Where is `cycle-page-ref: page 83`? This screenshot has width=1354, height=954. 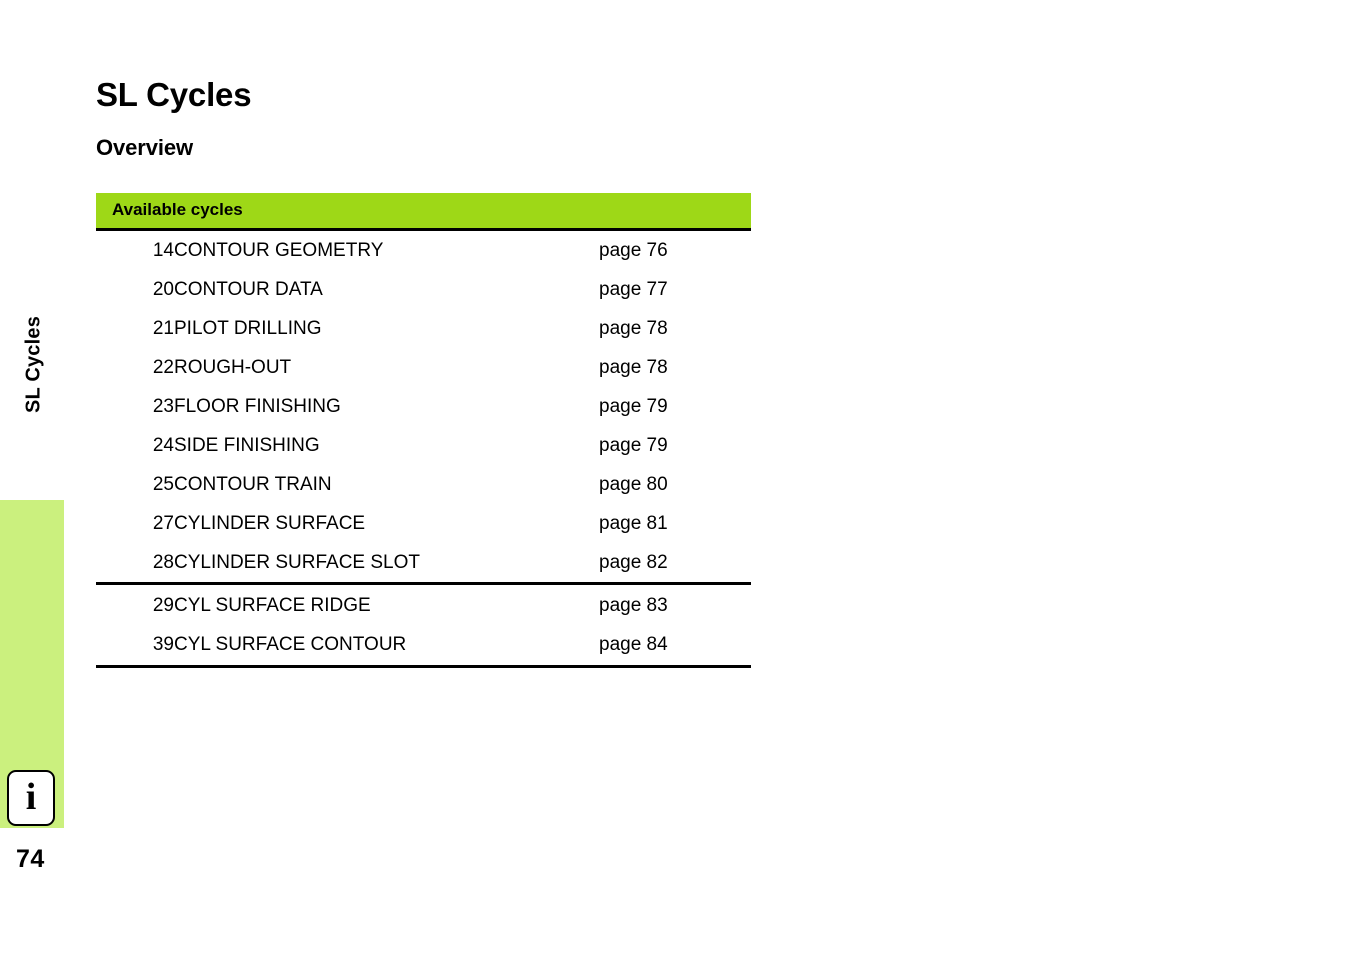
cycle-page-ref: page 83 is located at coordinates (675, 605).